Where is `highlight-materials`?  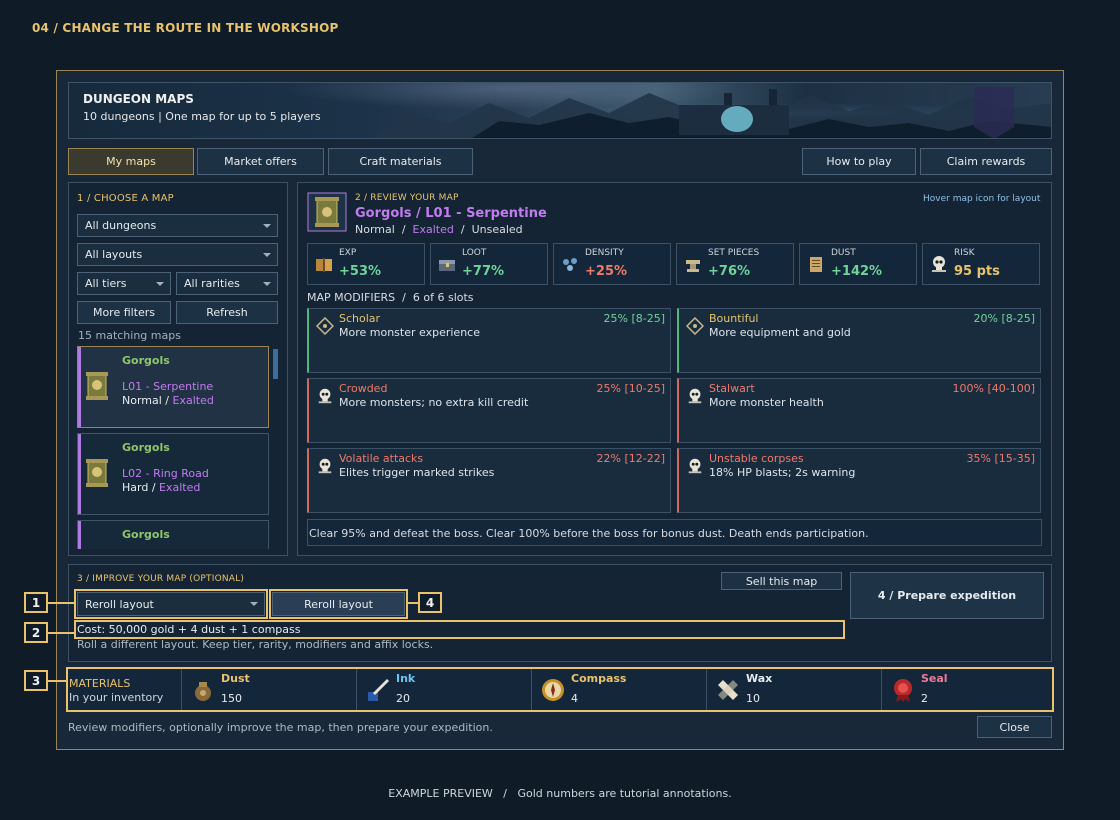 highlight-materials is located at coordinates (560, 689).